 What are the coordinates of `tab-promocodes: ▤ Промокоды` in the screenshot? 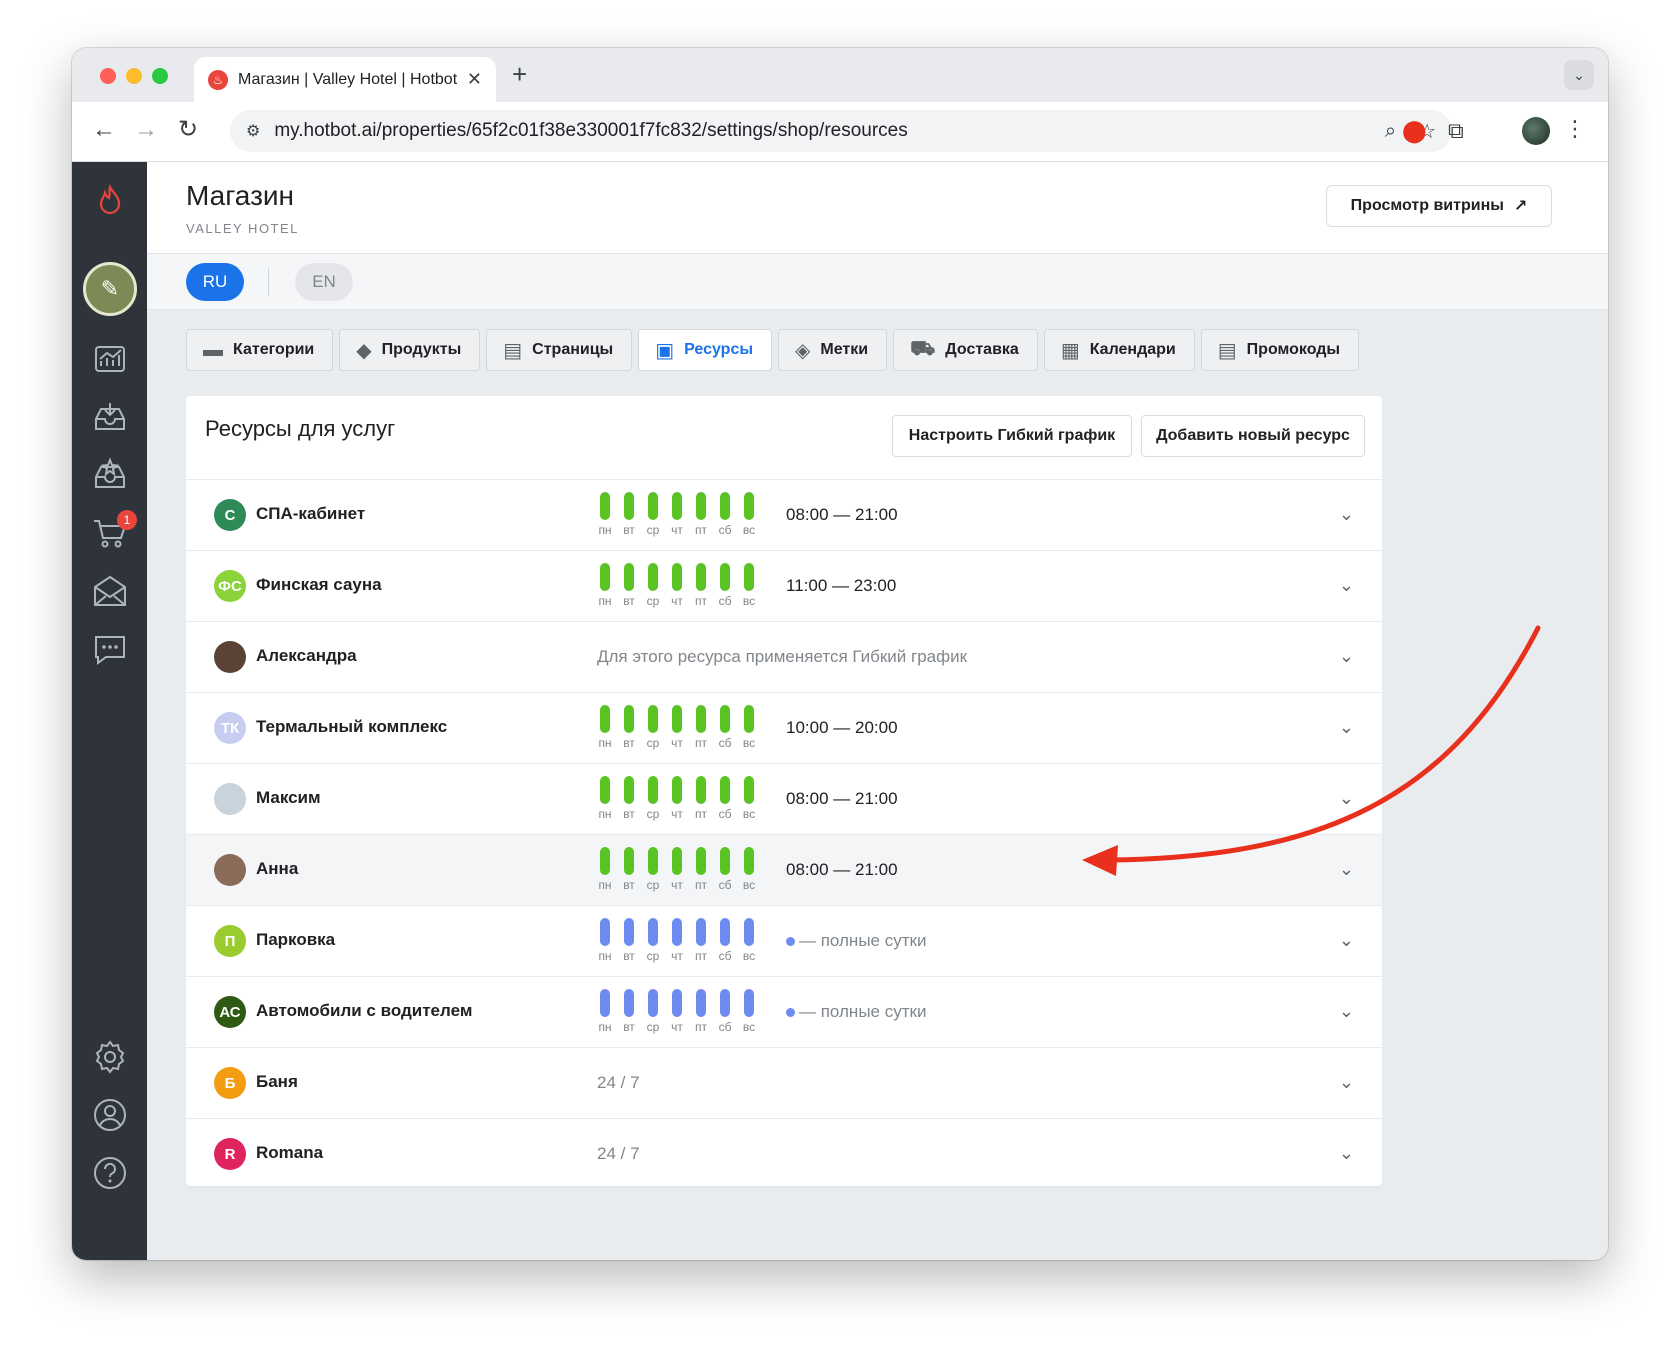 It's located at (1280, 350).